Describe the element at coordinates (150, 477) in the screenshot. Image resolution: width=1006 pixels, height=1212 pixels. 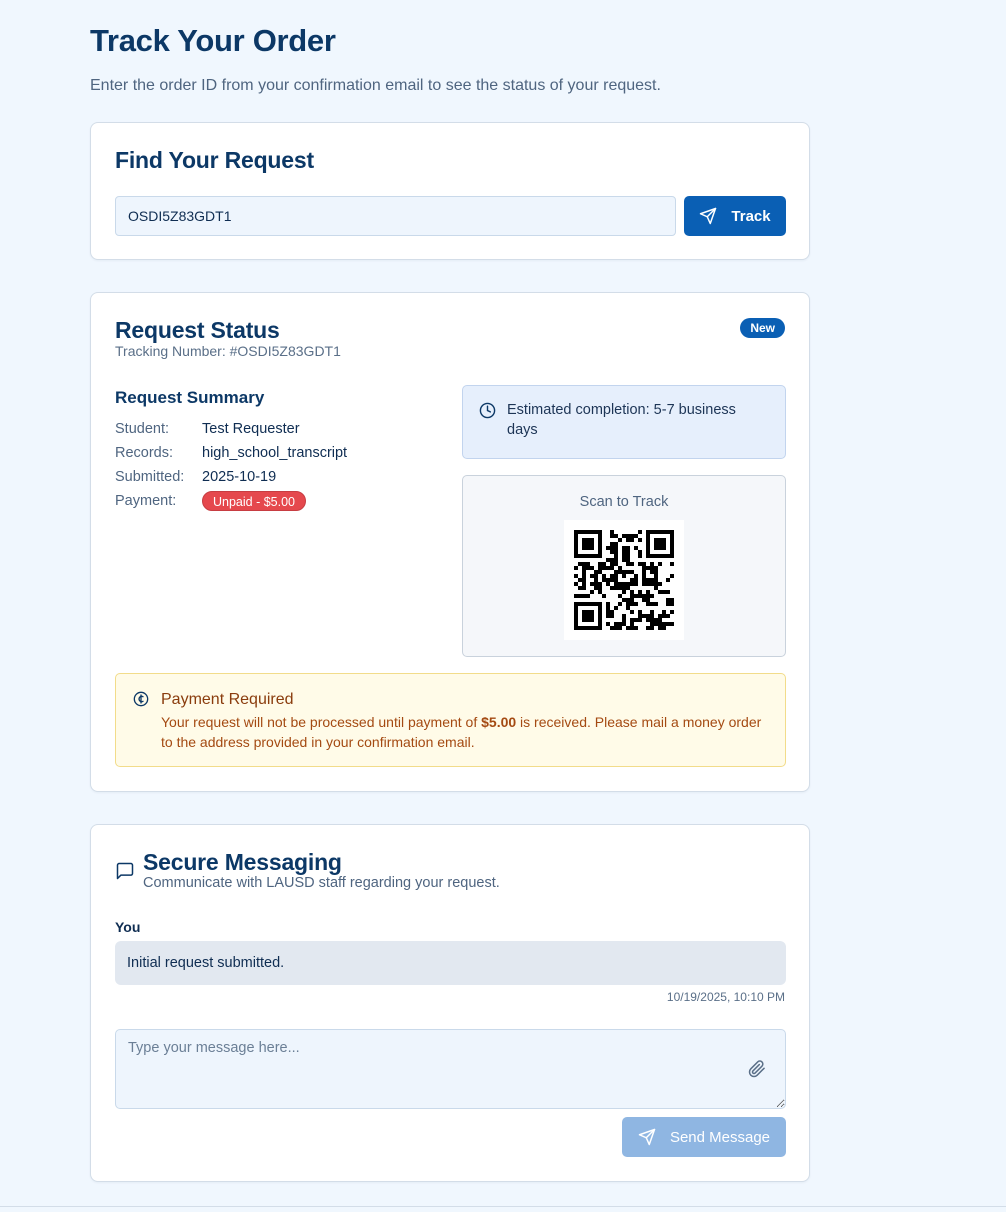
I see `summary-label: Submitted:` at that location.